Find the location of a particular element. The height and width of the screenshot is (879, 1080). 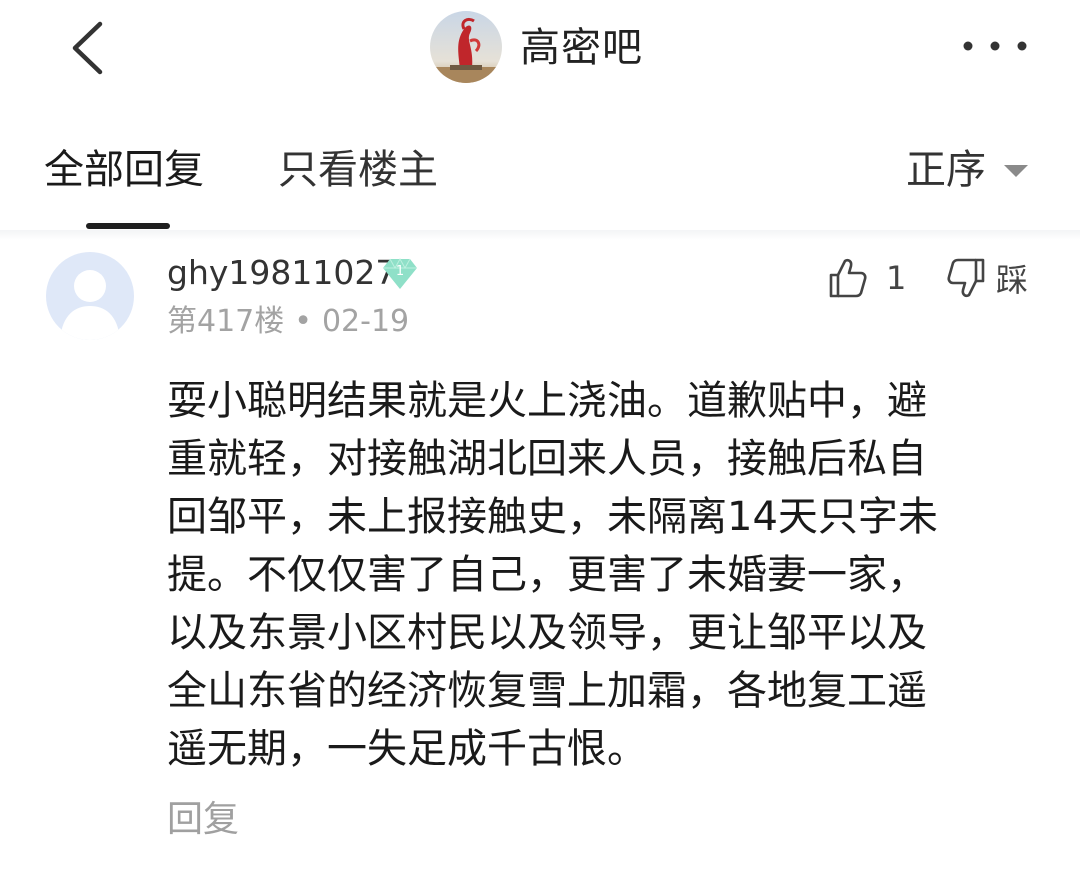

level-badge: 1 is located at coordinates (400, 274).